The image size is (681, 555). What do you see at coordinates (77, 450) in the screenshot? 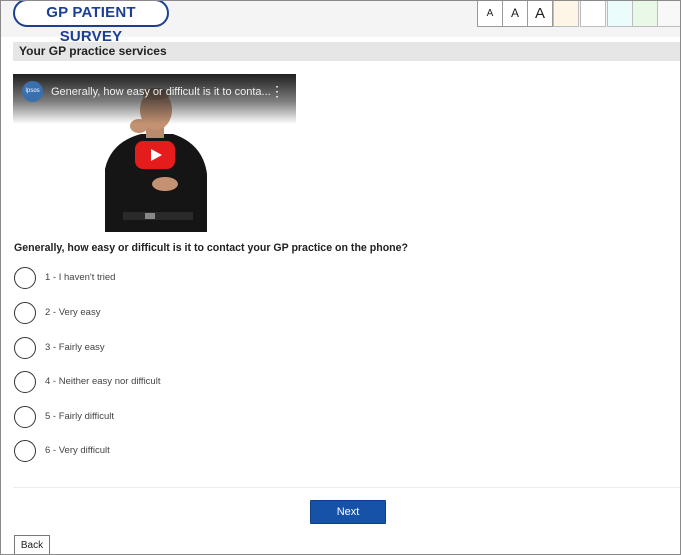
I see `answer-option-label: 6 - Very difficult` at bounding box center [77, 450].